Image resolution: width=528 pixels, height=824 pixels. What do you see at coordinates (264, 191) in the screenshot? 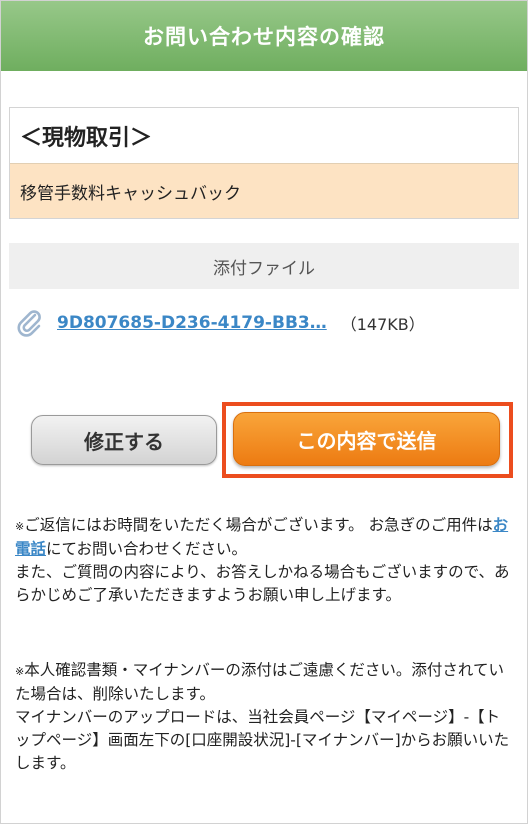
I see `category-value: 移管手数料キャッシュバック` at bounding box center [264, 191].